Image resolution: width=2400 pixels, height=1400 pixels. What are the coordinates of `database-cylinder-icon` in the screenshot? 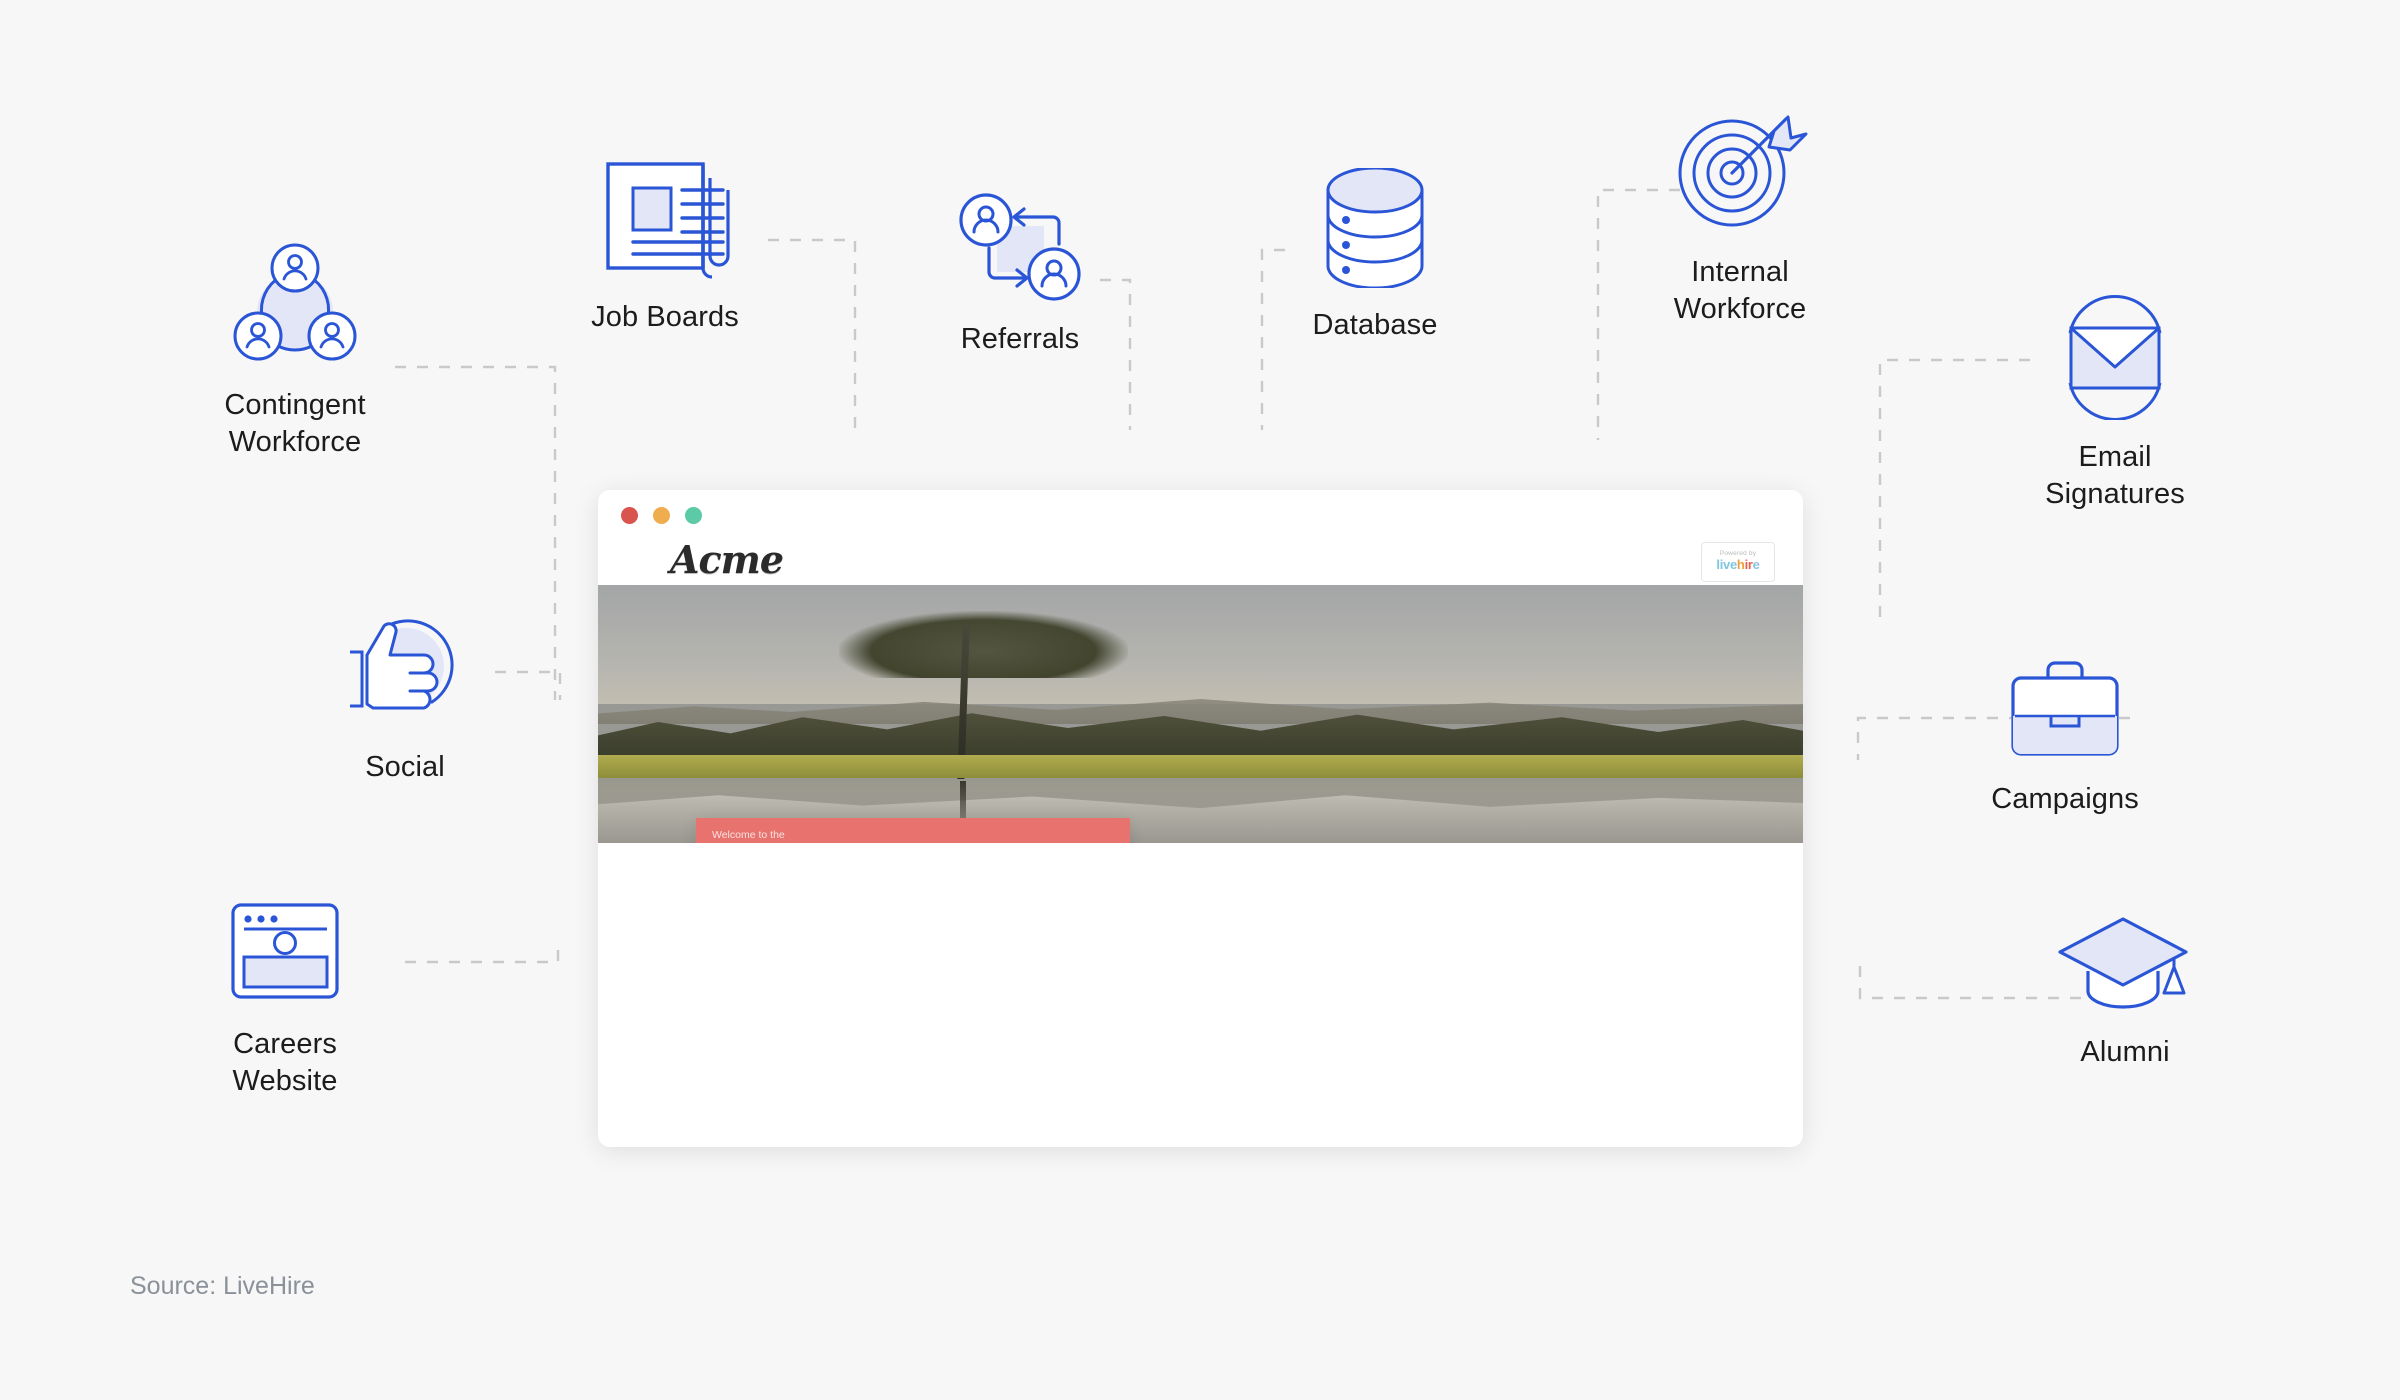 It's located at (1375, 229).